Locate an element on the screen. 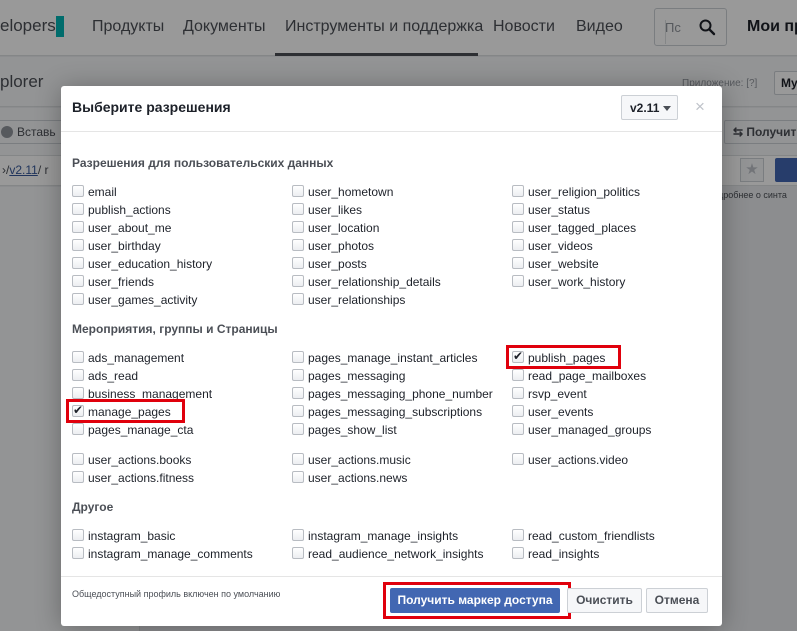 The image size is (797, 631). permission-label: user_education_history is located at coordinates (150, 264).